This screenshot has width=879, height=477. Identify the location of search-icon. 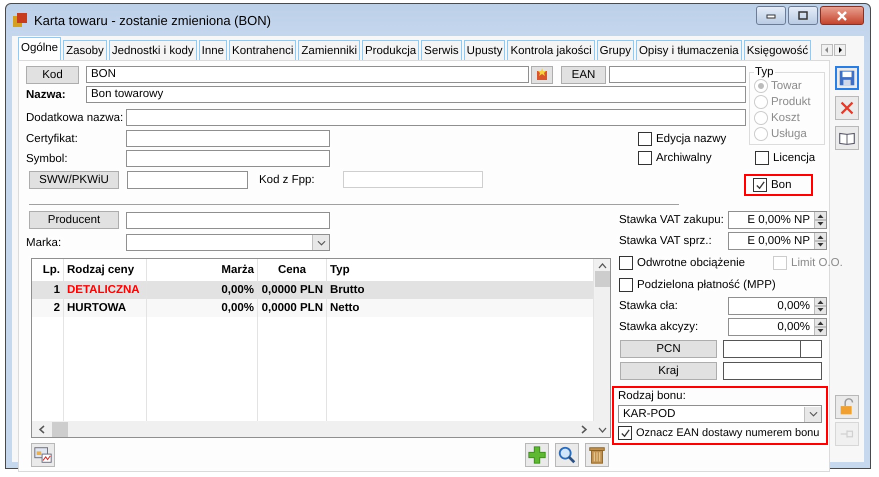
(567, 455).